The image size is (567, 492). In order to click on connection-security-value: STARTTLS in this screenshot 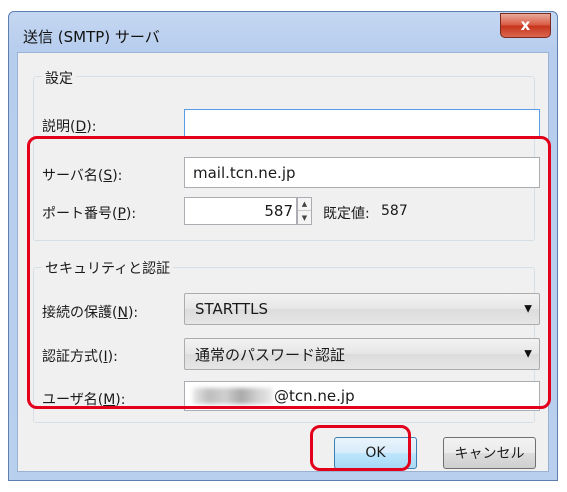, I will do `click(232, 309)`.